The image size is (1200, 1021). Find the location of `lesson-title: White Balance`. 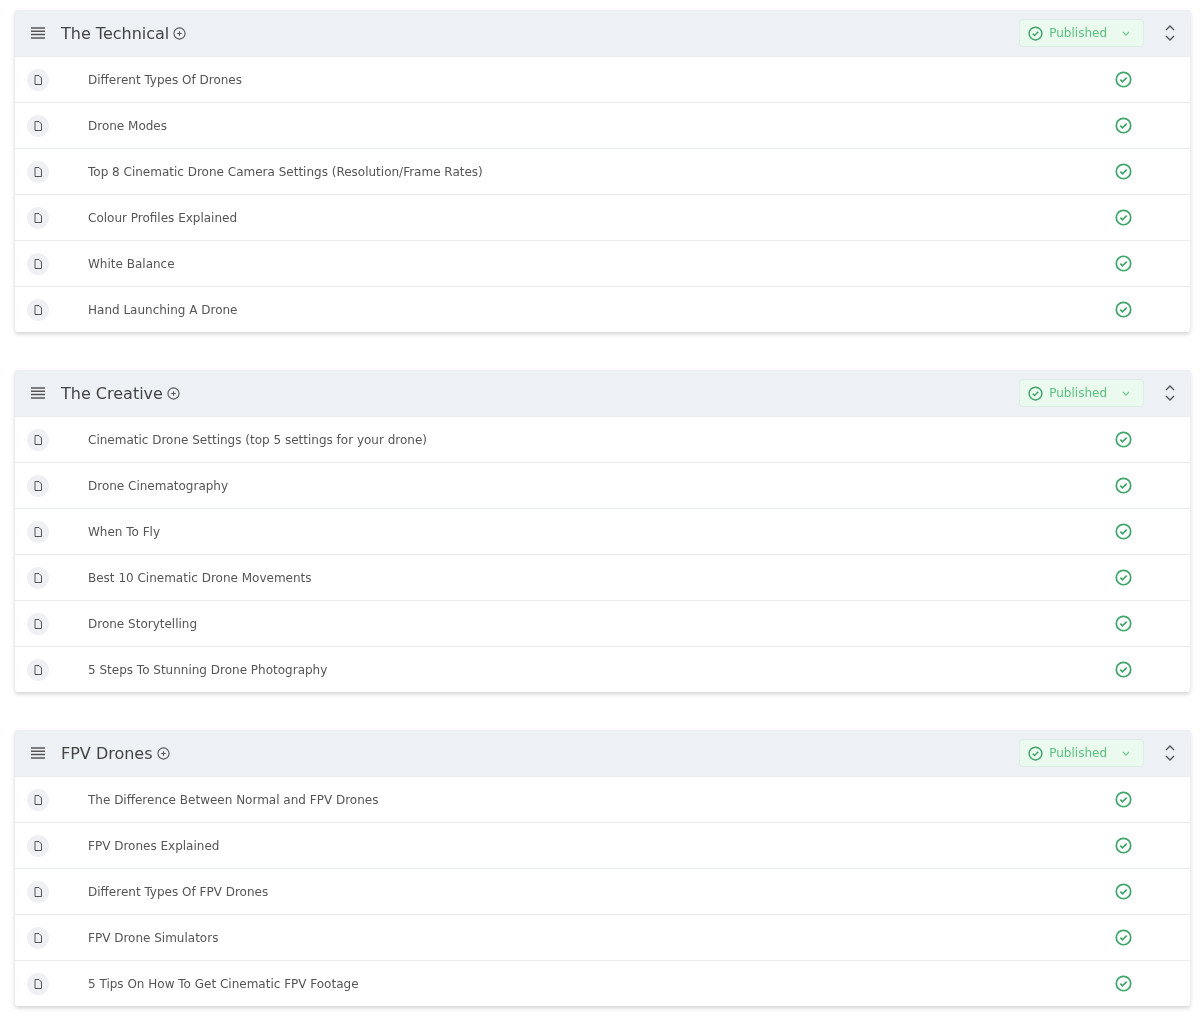

lesson-title: White Balance is located at coordinates (132, 263).